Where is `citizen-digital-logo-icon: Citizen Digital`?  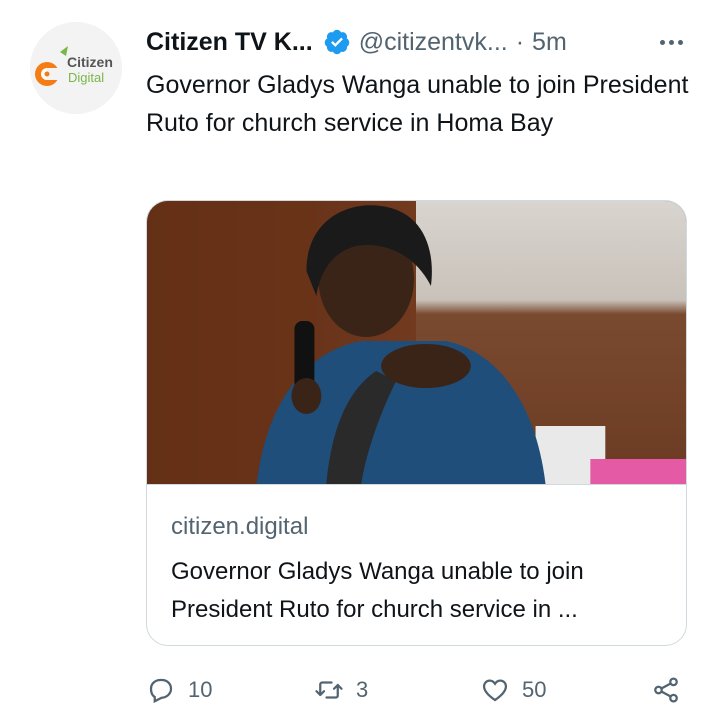 citizen-digital-logo-icon: Citizen Digital is located at coordinates (76, 68).